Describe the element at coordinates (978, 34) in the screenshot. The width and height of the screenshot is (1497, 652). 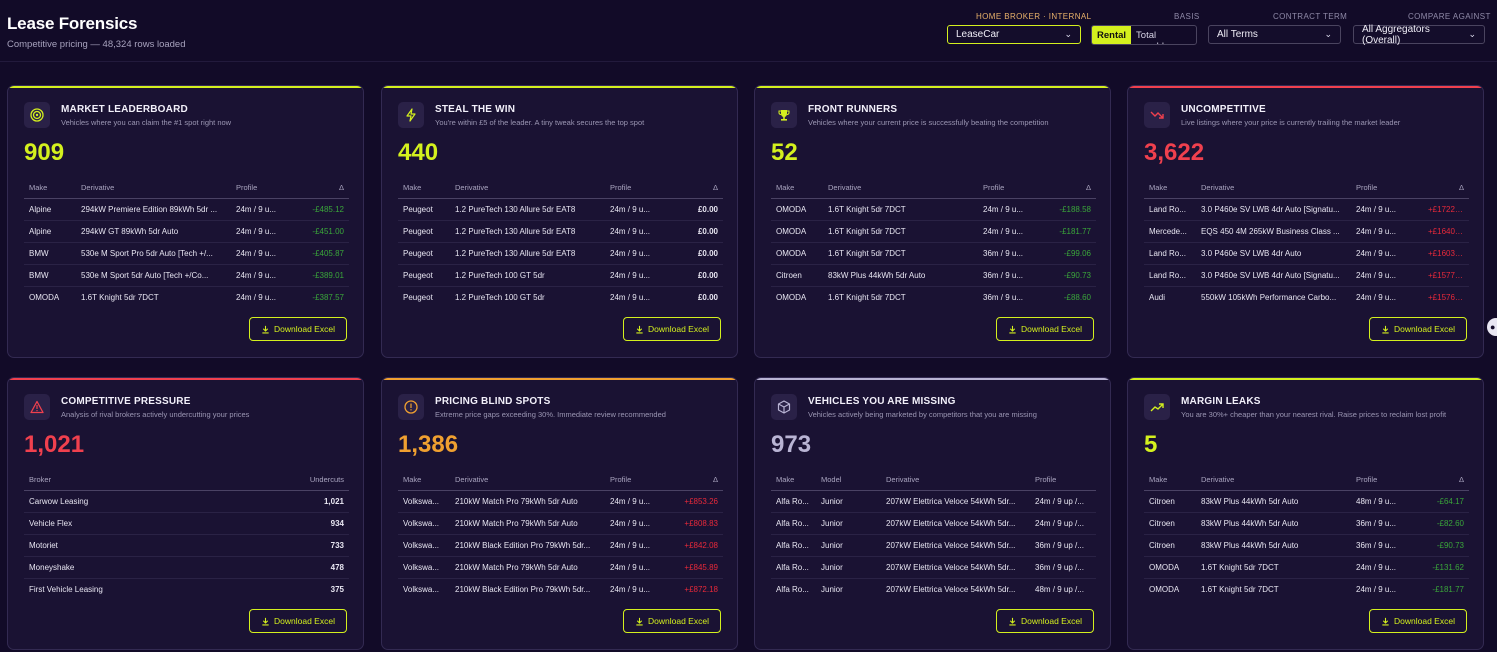
I see `home-broker-value: LeaseCar` at that location.